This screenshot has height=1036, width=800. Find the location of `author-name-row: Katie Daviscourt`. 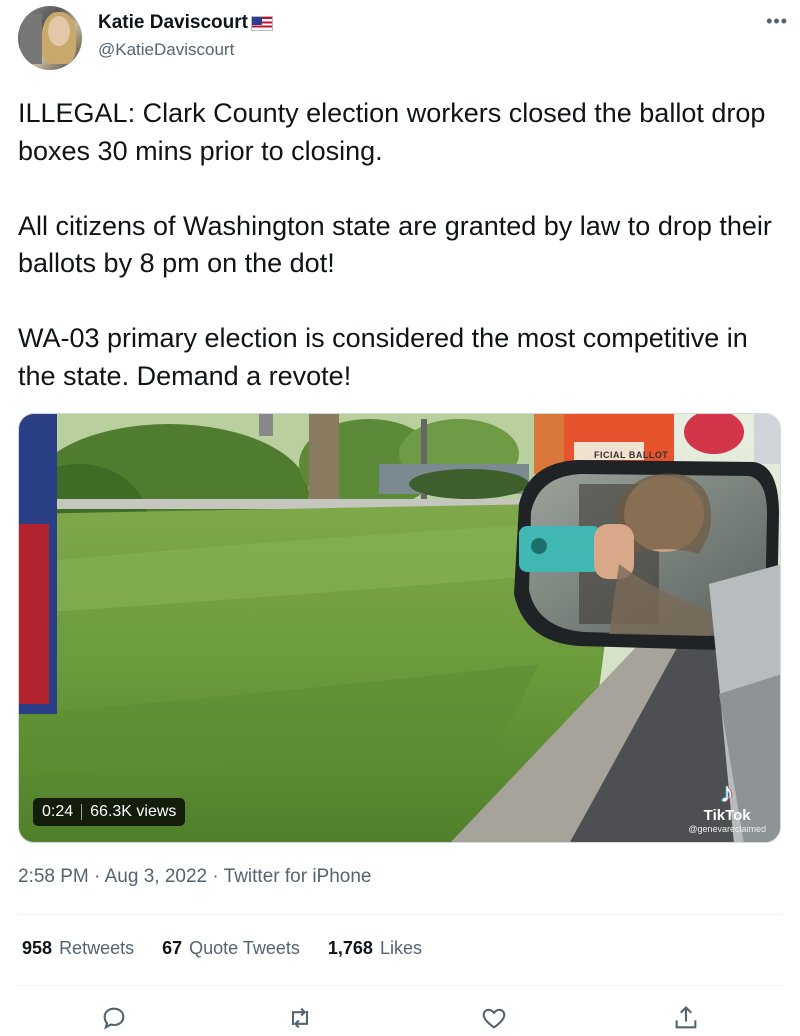

author-name-row: Katie Daviscourt is located at coordinates (185, 23).